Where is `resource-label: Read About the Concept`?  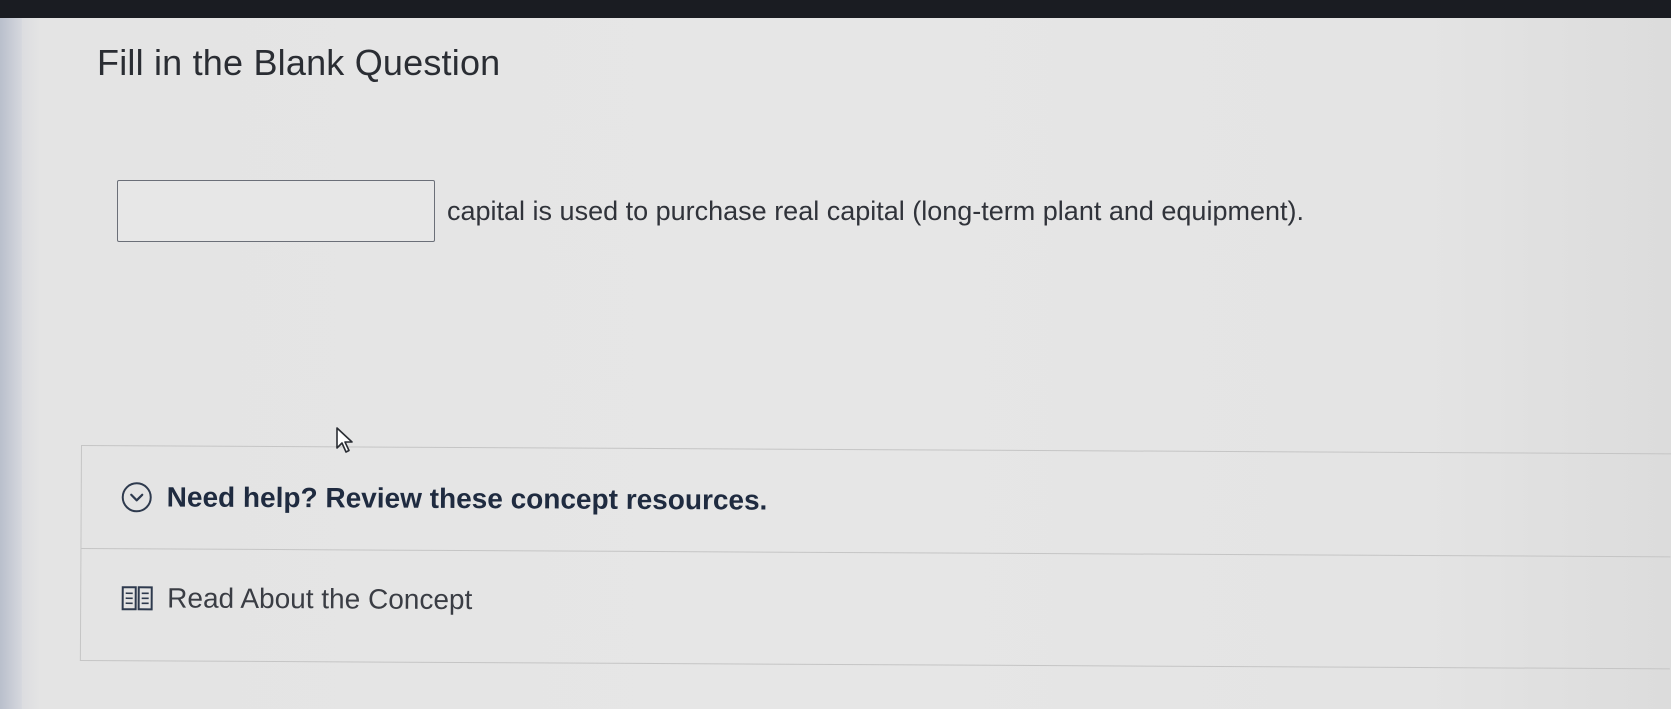
resource-label: Read About the Concept is located at coordinates (320, 599).